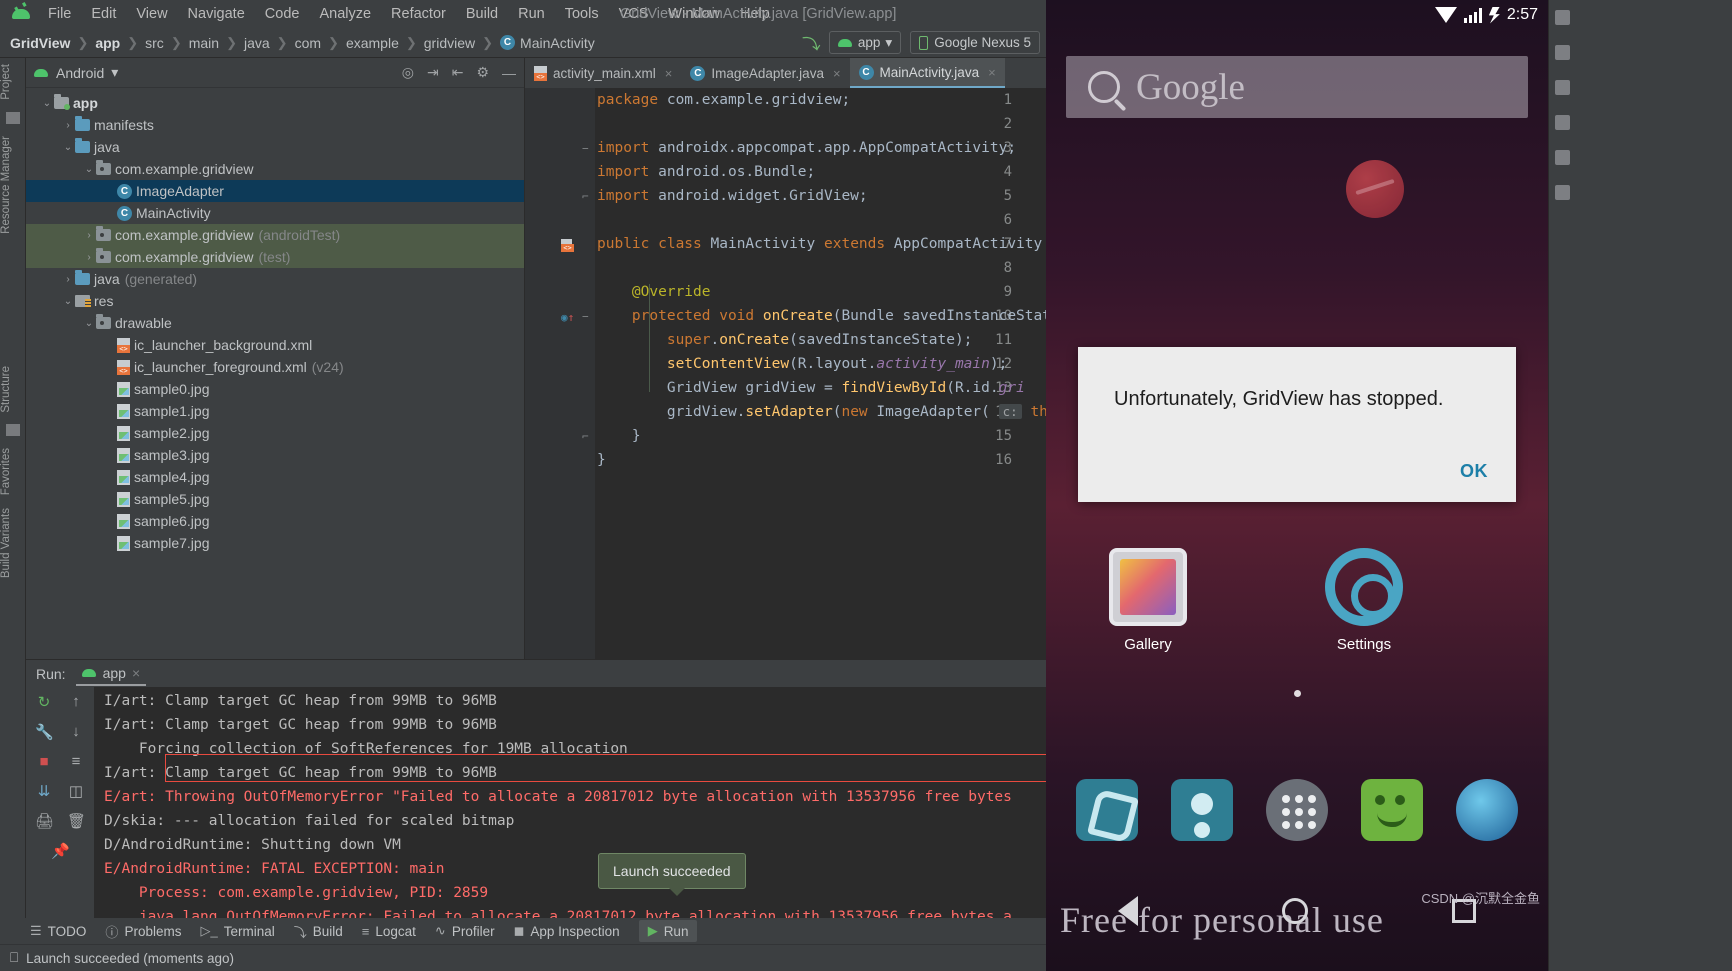 The height and width of the screenshot is (971, 1732). I want to click on tree-node-sample5-jpg: sample5.jpg, so click(275, 499).